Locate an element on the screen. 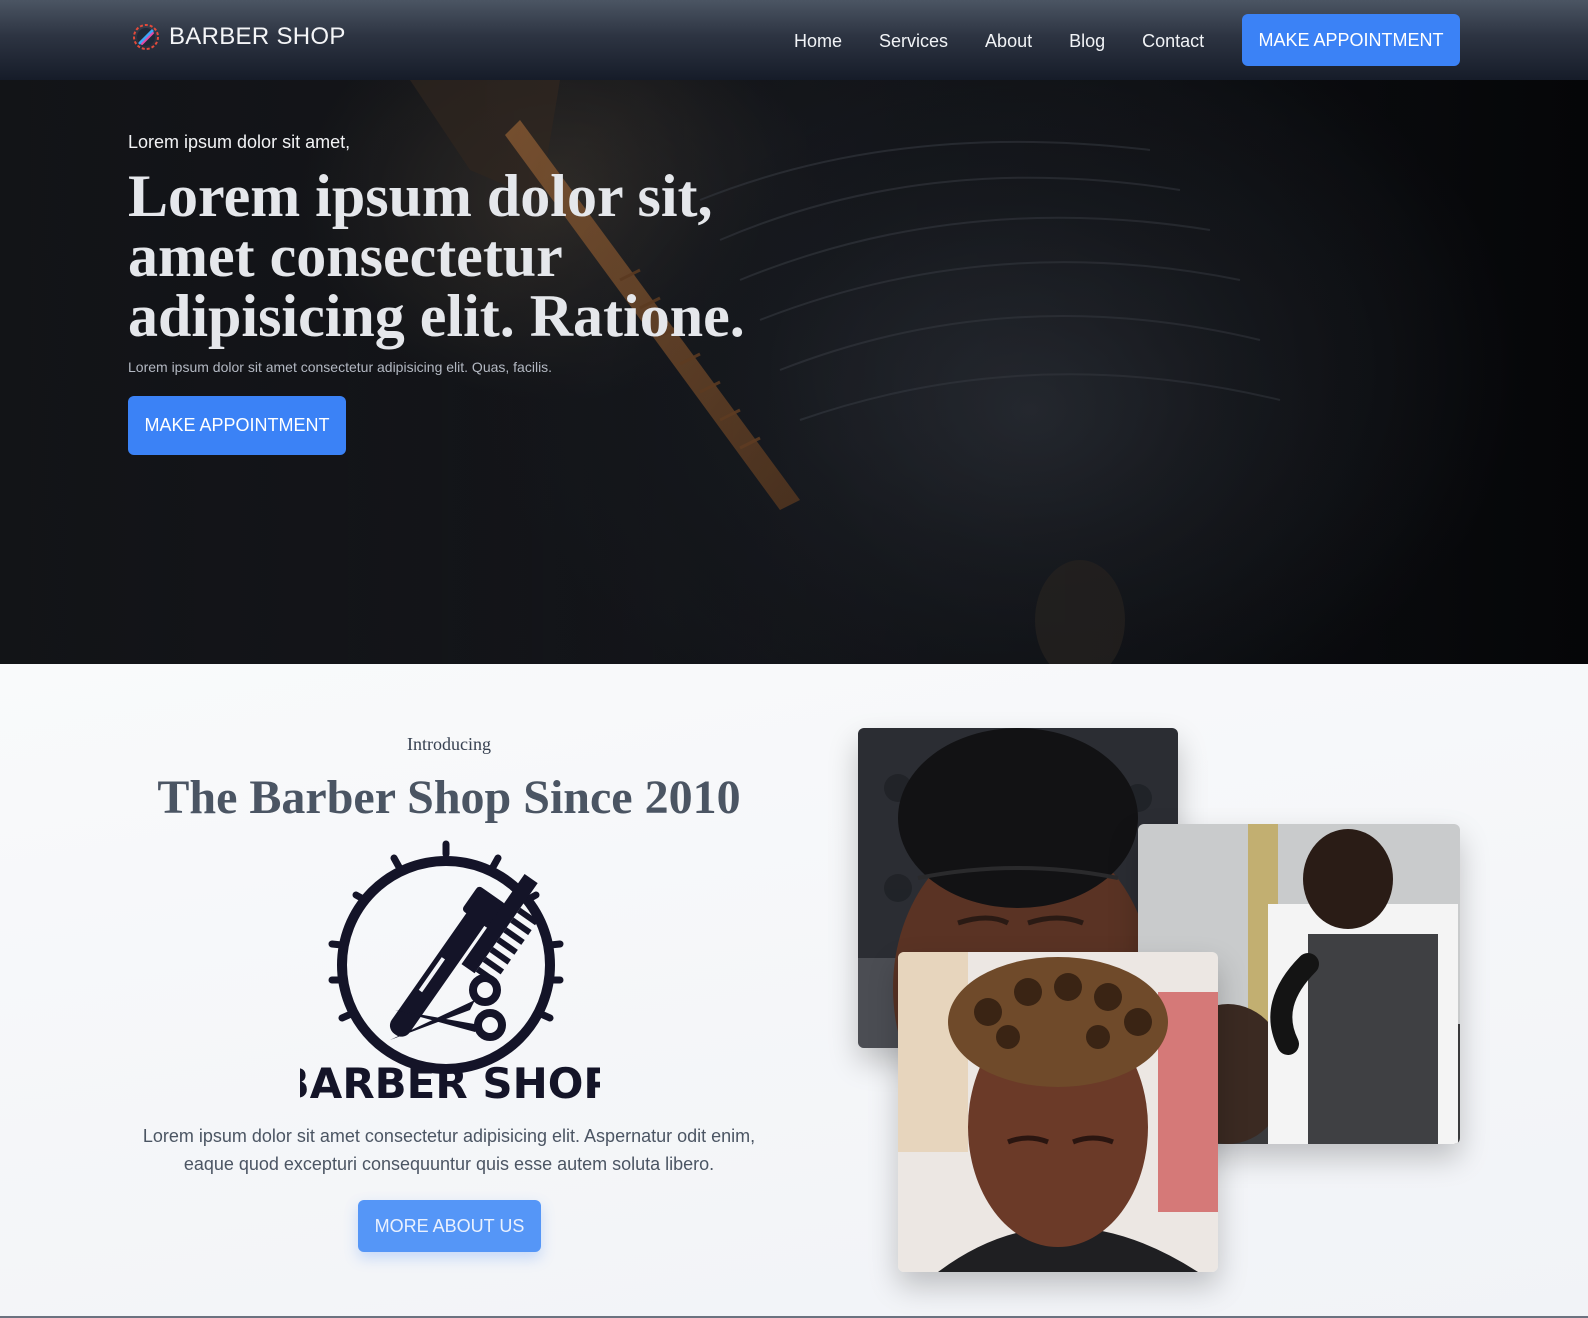 Image resolution: width=1588 pixels, height=1318 pixels. barber-pole-logo-icon is located at coordinates (146, 37).